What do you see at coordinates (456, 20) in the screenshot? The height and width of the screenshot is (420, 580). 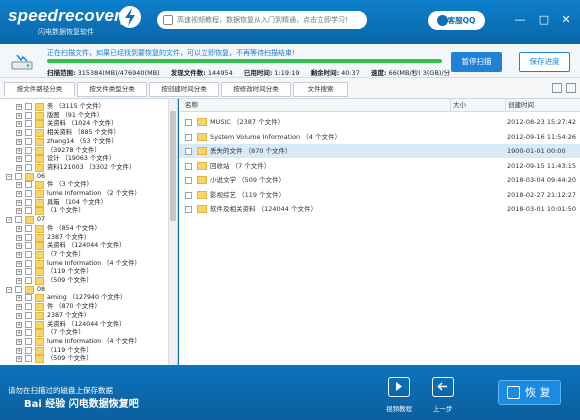 I see `customer-service-qq-button: 客服QQ` at bounding box center [456, 20].